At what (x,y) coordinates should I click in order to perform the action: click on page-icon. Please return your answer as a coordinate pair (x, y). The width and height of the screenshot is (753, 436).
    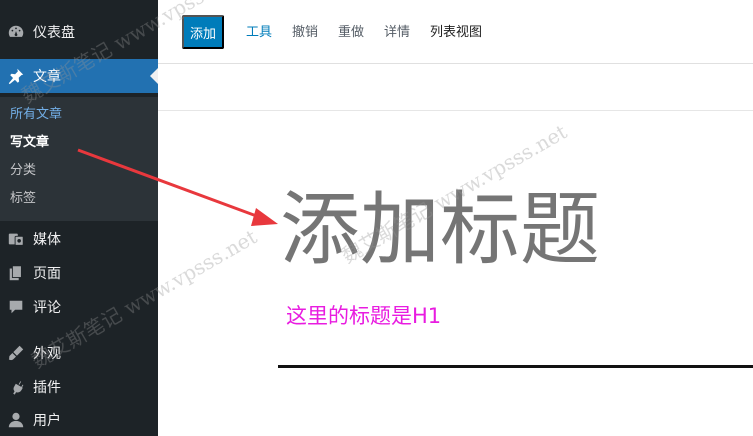
    Looking at the image, I should click on (16, 273).